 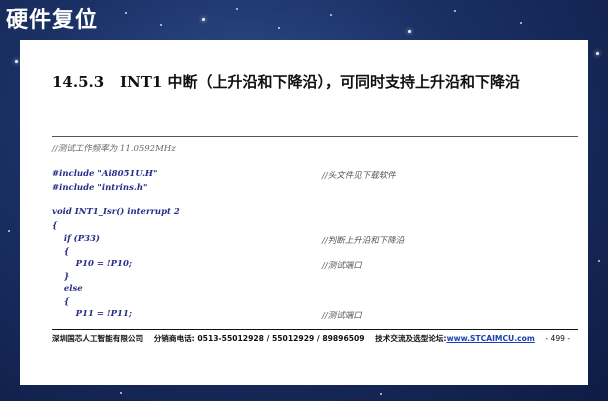 I want to click on code-comment: //测试工作频率为 11.0592MHz, so click(x=114, y=149).